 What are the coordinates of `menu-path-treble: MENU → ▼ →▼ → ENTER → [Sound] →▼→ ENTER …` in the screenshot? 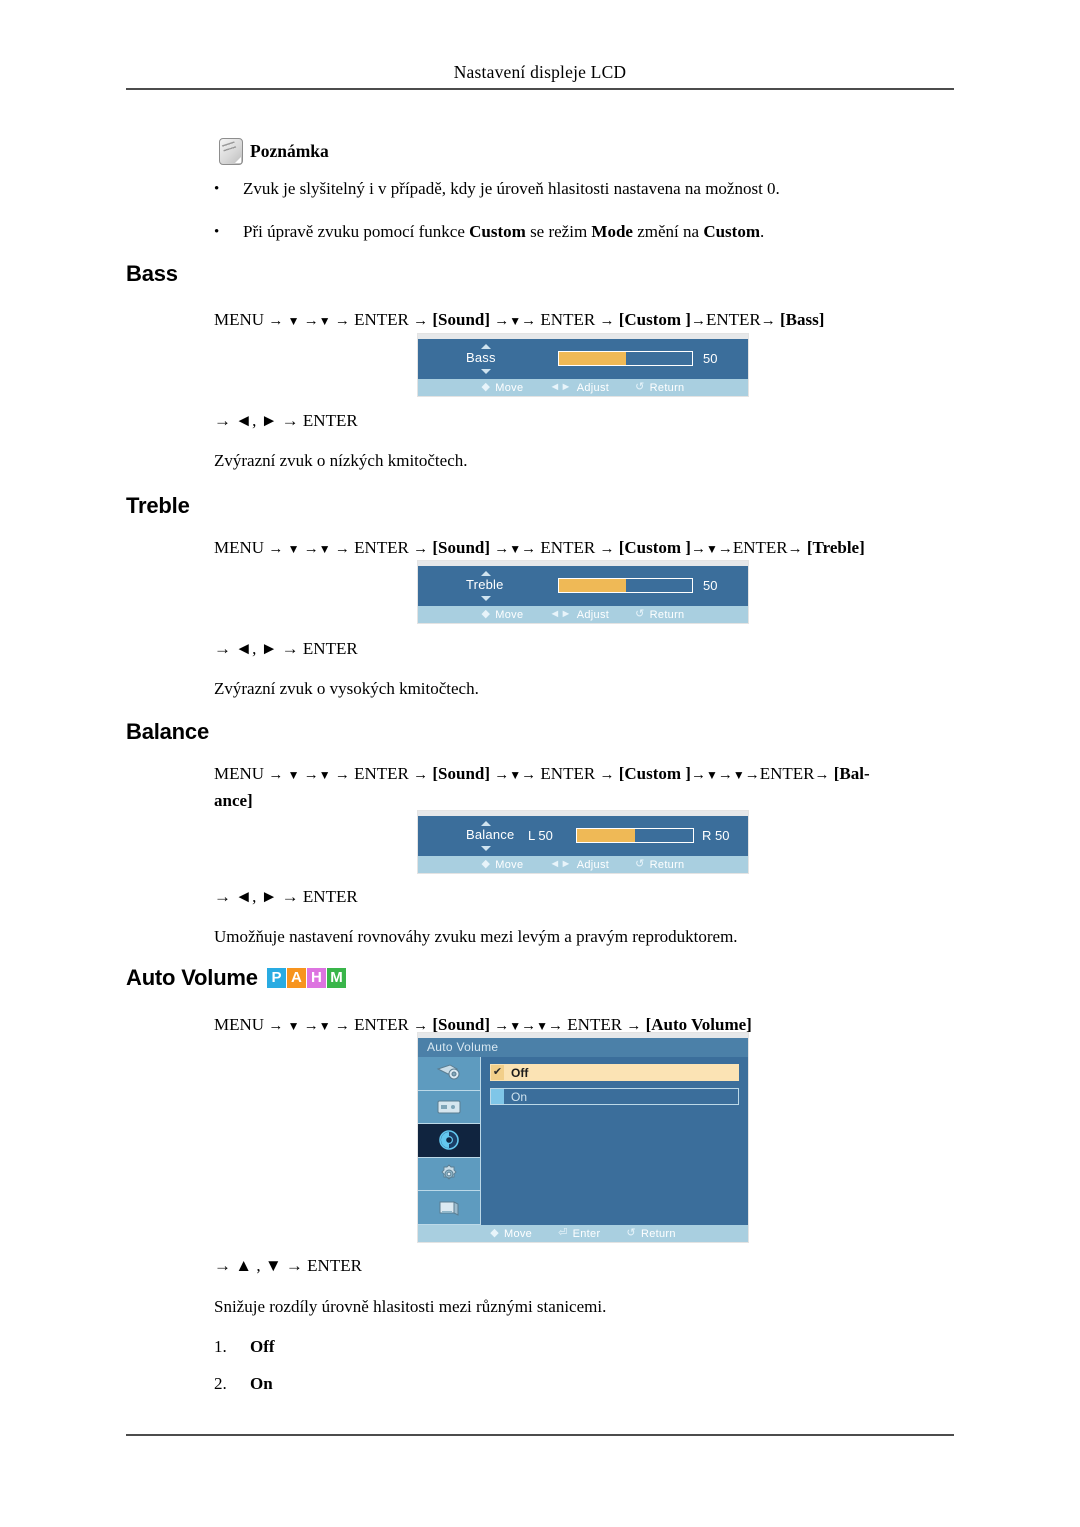 It's located at (539, 547).